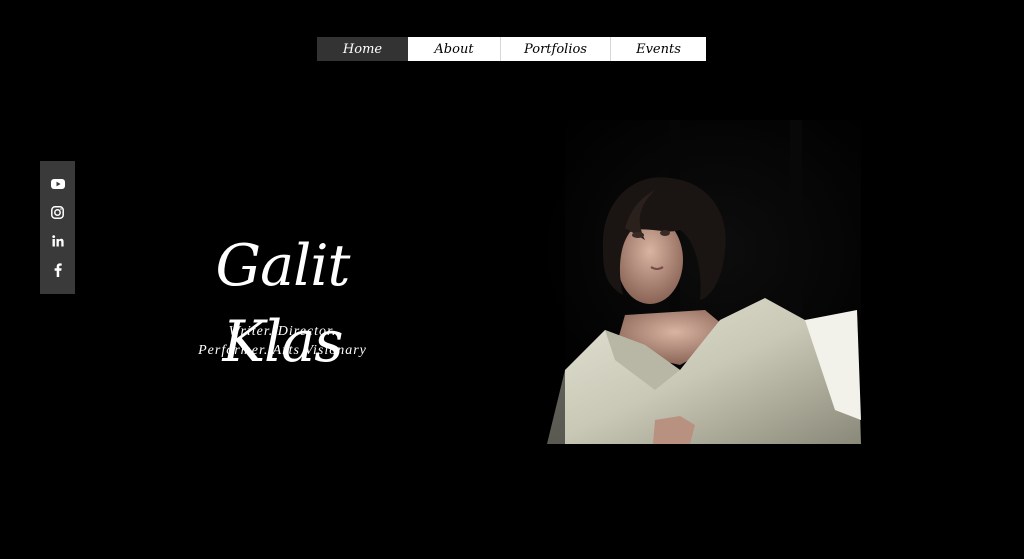 The image size is (1024, 559). What do you see at coordinates (454, 49) in the screenshot?
I see `nav-about: About` at bounding box center [454, 49].